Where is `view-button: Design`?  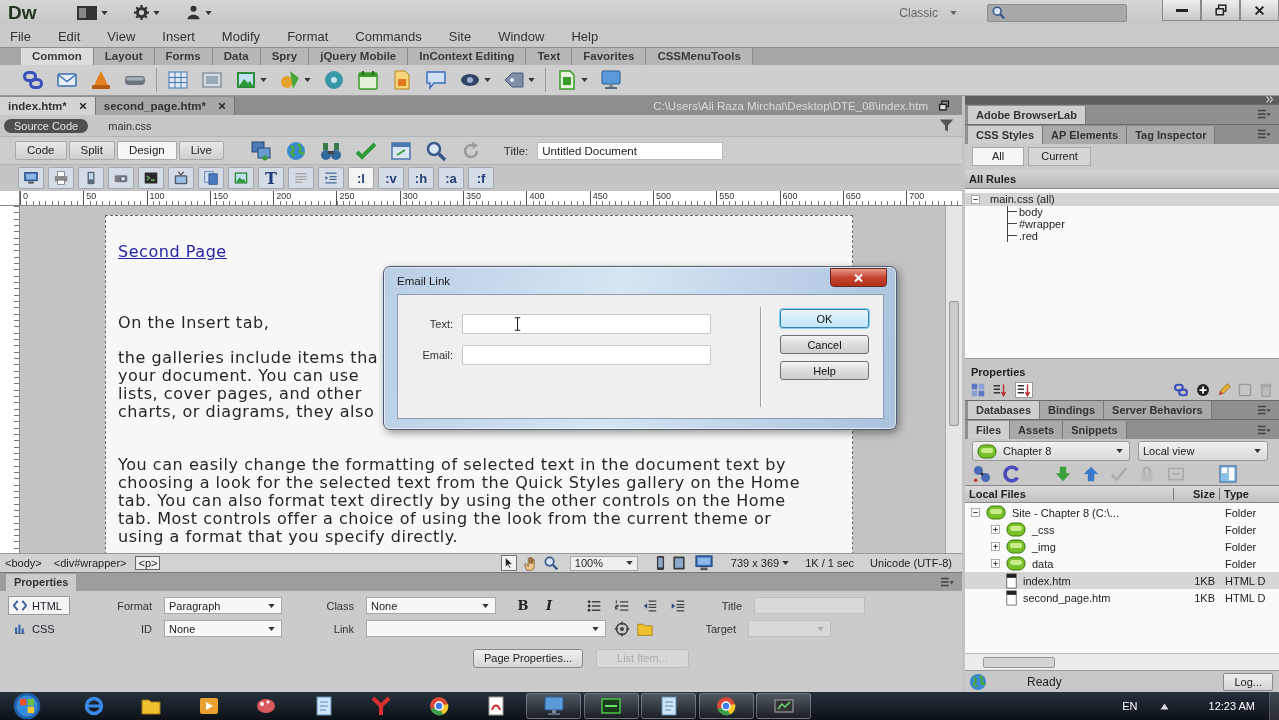 view-button: Design is located at coordinates (146, 150).